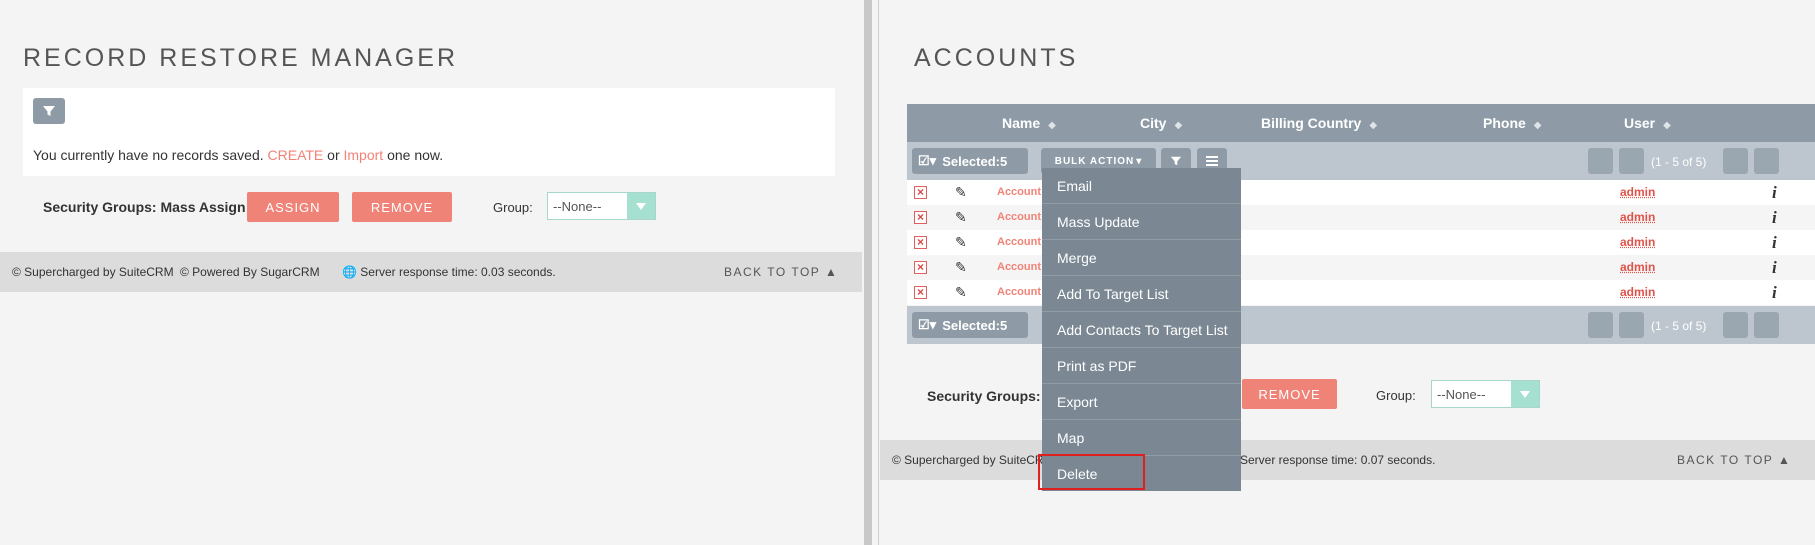 This screenshot has width=1815, height=545. I want to click on menu-item-export: Export, so click(1141, 402).